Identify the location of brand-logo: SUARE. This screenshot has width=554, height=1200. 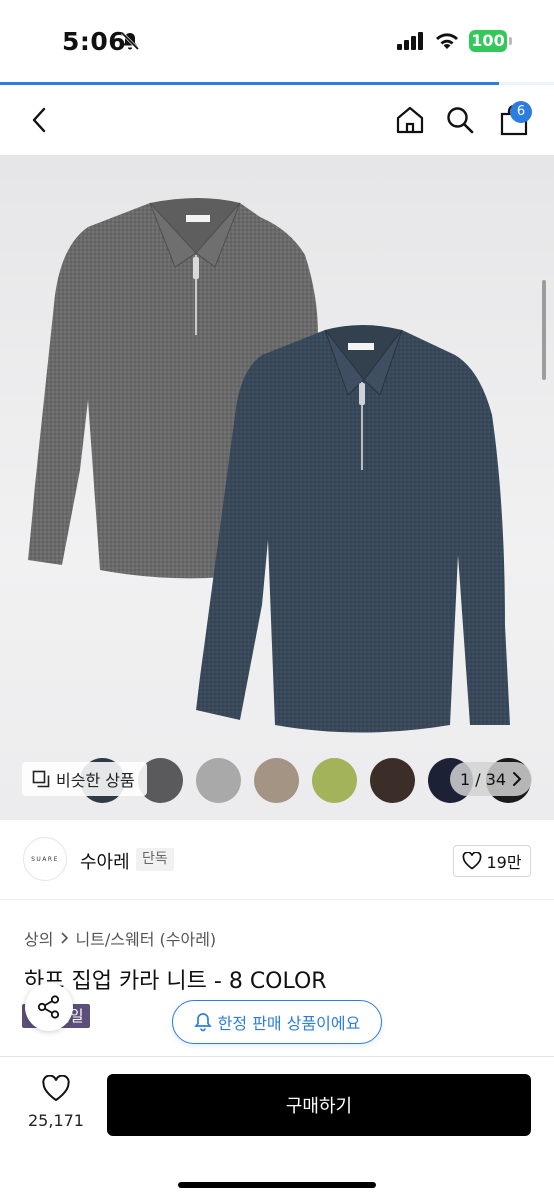
(45, 859).